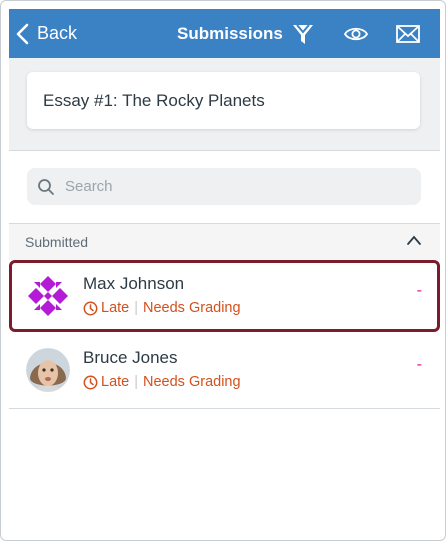  What do you see at coordinates (224, 242) in the screenshot?
I see `section-header-submitted: Submitted` at bounding box center [224, 242].